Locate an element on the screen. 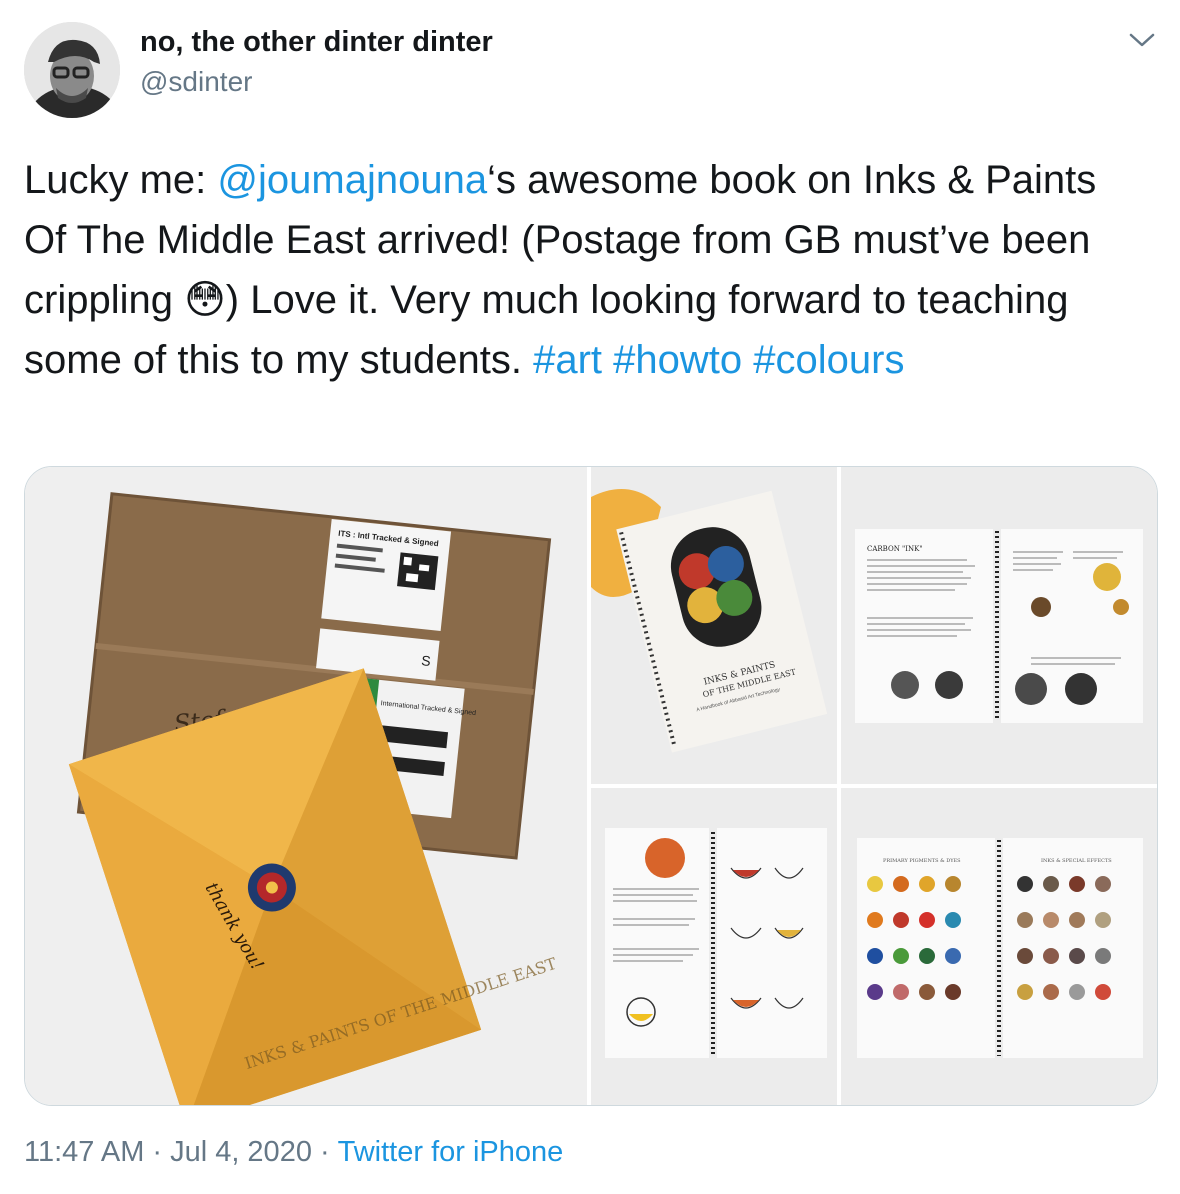 The height and width of the screenshot is (1194, 1180). avatar is located at coordinates (72, 70).